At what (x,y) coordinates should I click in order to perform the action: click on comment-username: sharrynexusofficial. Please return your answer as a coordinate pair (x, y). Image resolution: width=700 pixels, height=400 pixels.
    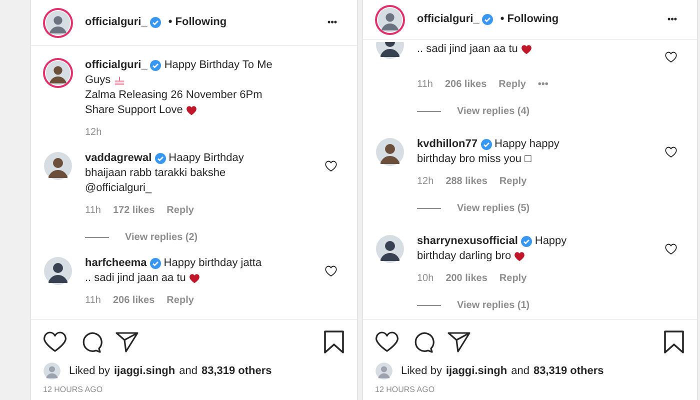
    Looking at the image, I should click on (467, 241).